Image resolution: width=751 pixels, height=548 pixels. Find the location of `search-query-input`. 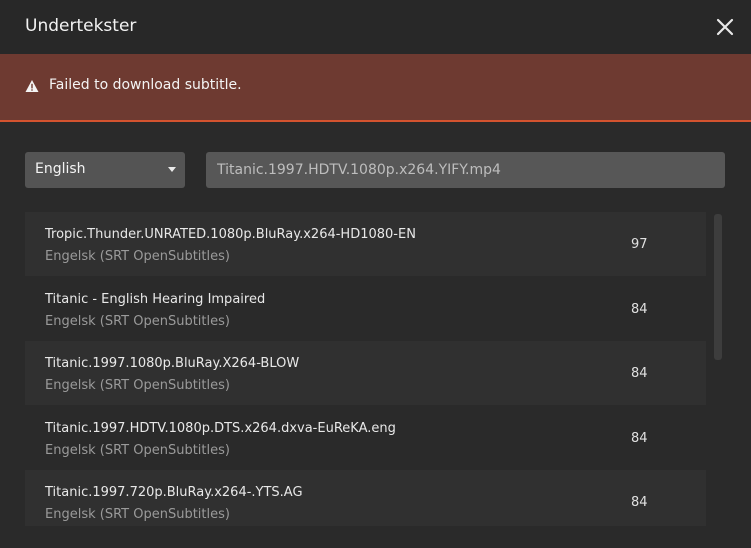

search-query-input is located at coordinates (465, 170).